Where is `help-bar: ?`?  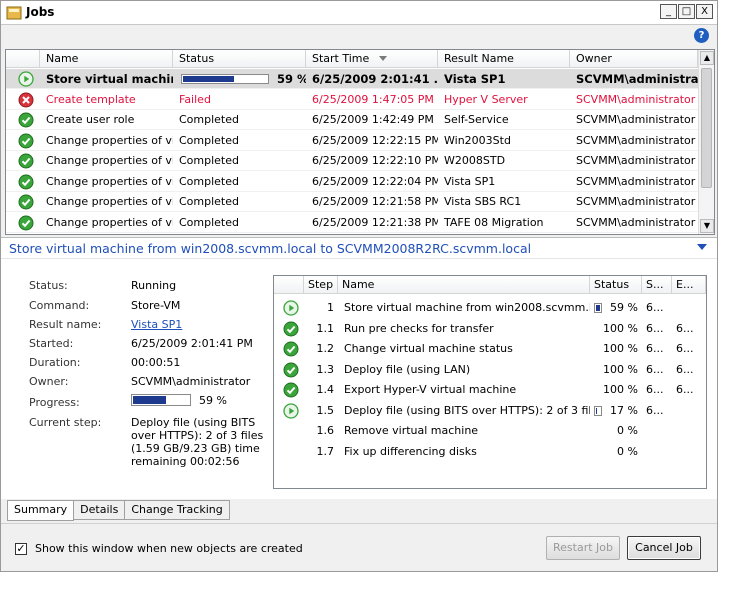
help-bar: ? is located at coordinates (359, 36).